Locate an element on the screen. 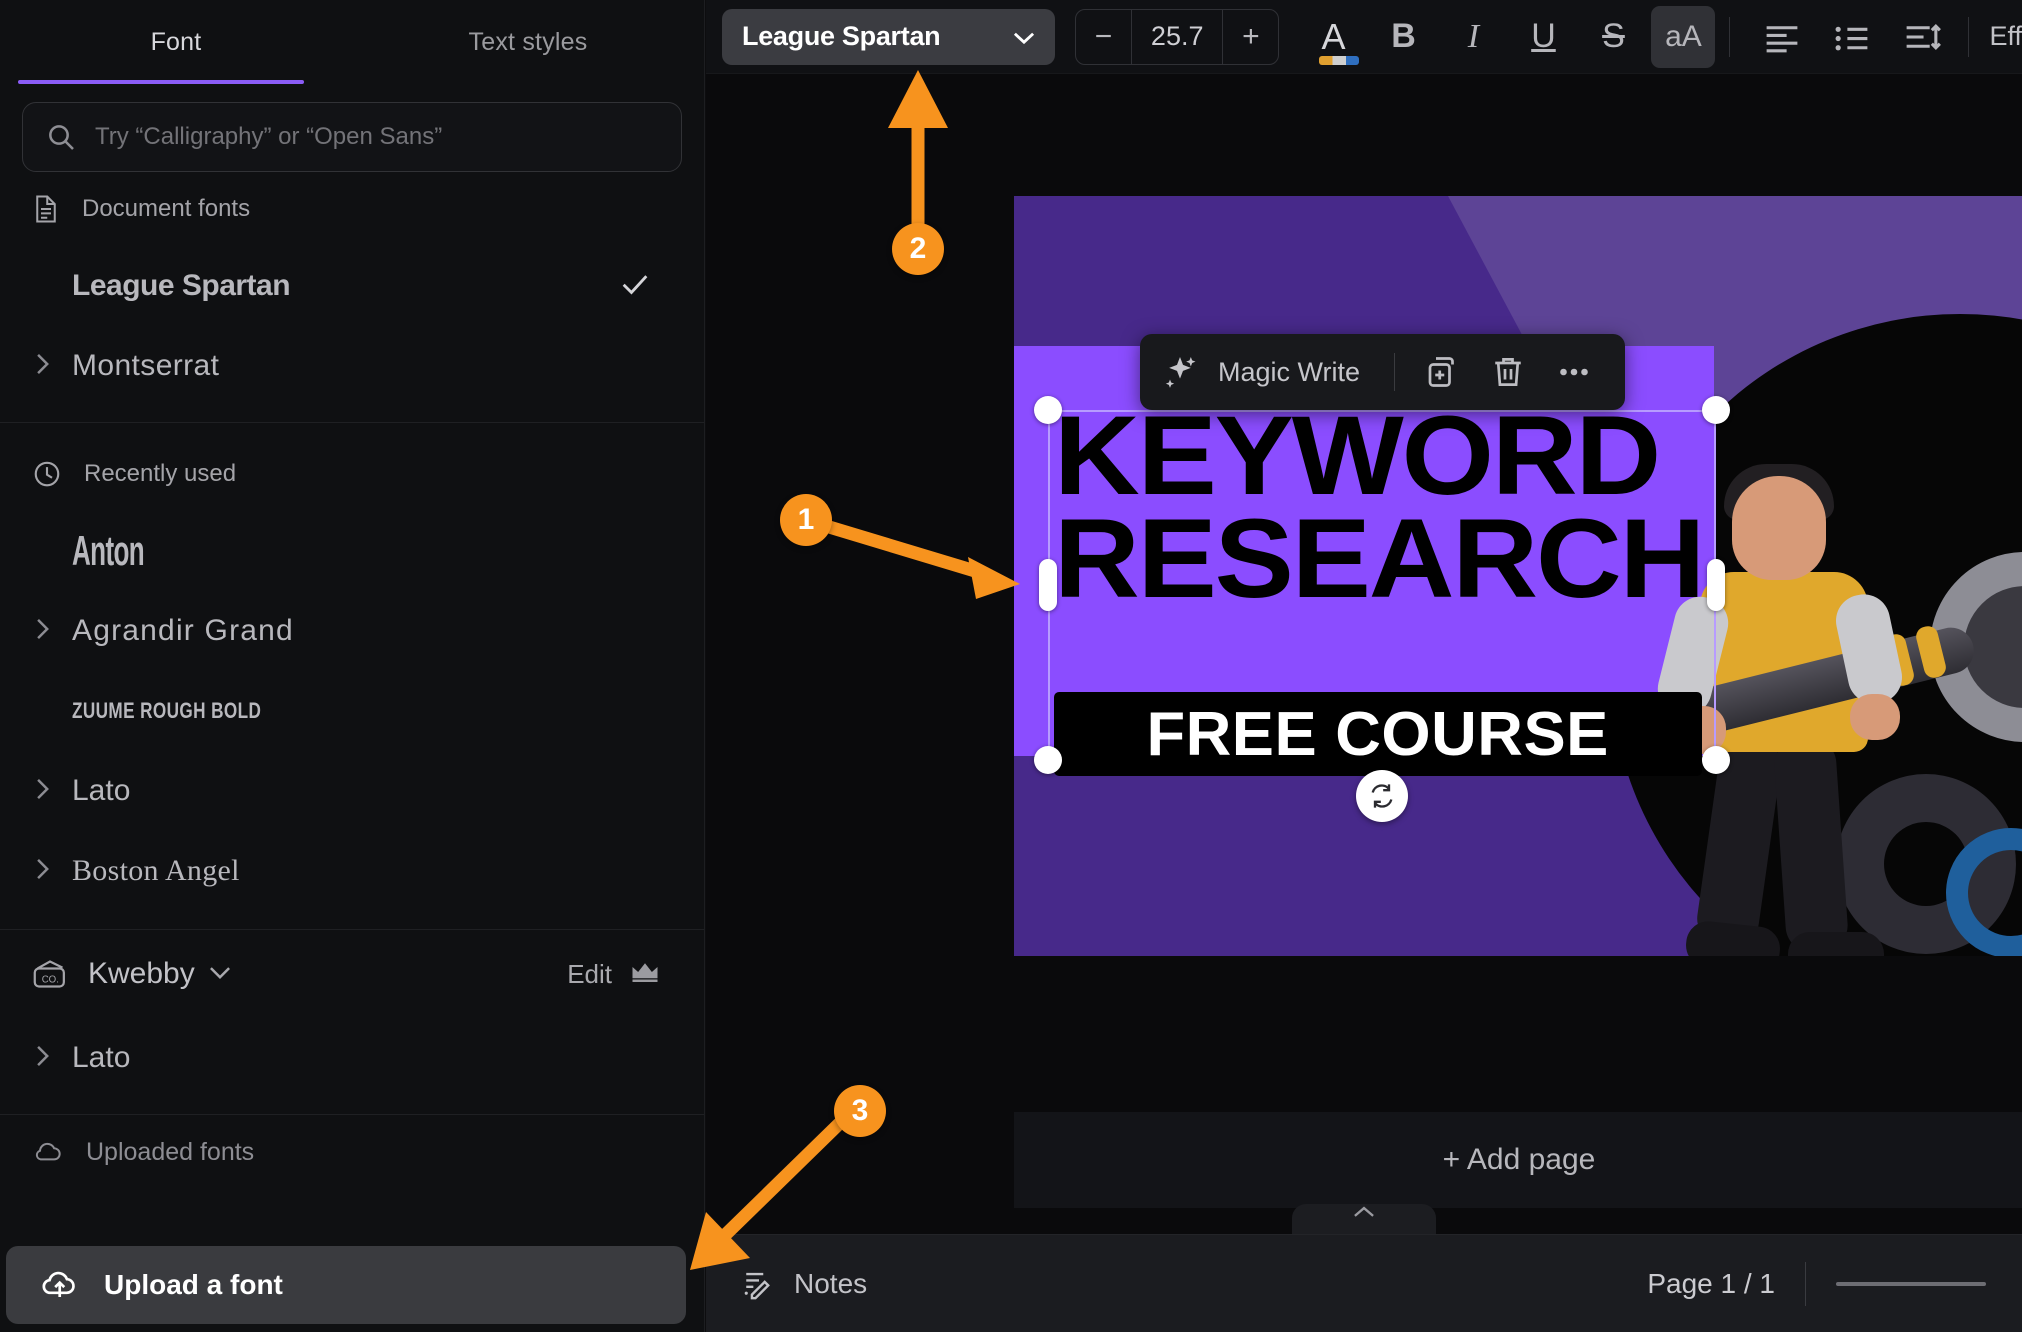 This screenshot has width=2022, height=1332. check-icon is located at coordinates (635, 286).